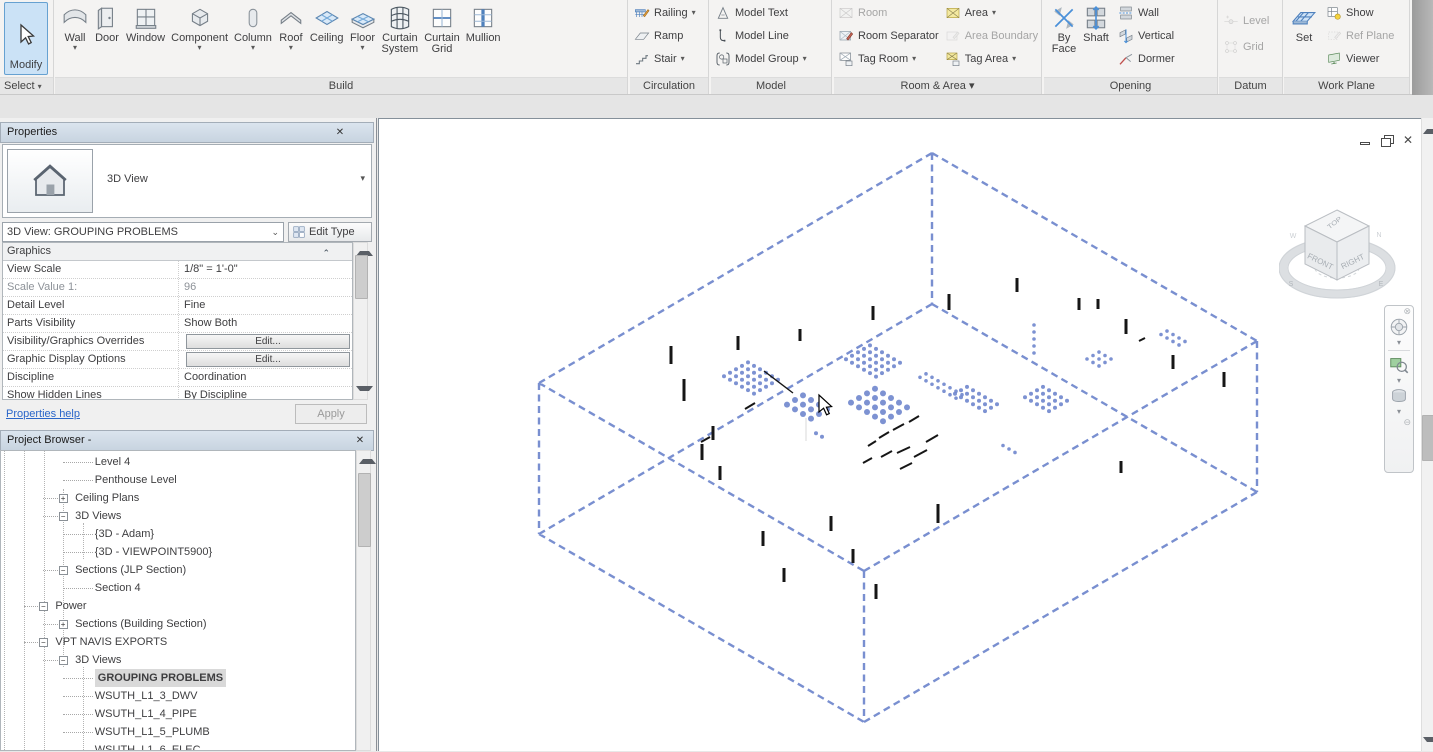 Image resolution: width=1433 pixels, height=752 pixels. Describe the element at coordinates (361, 277) in the screenshot. I see `properties-scroll-thumb` at that location.